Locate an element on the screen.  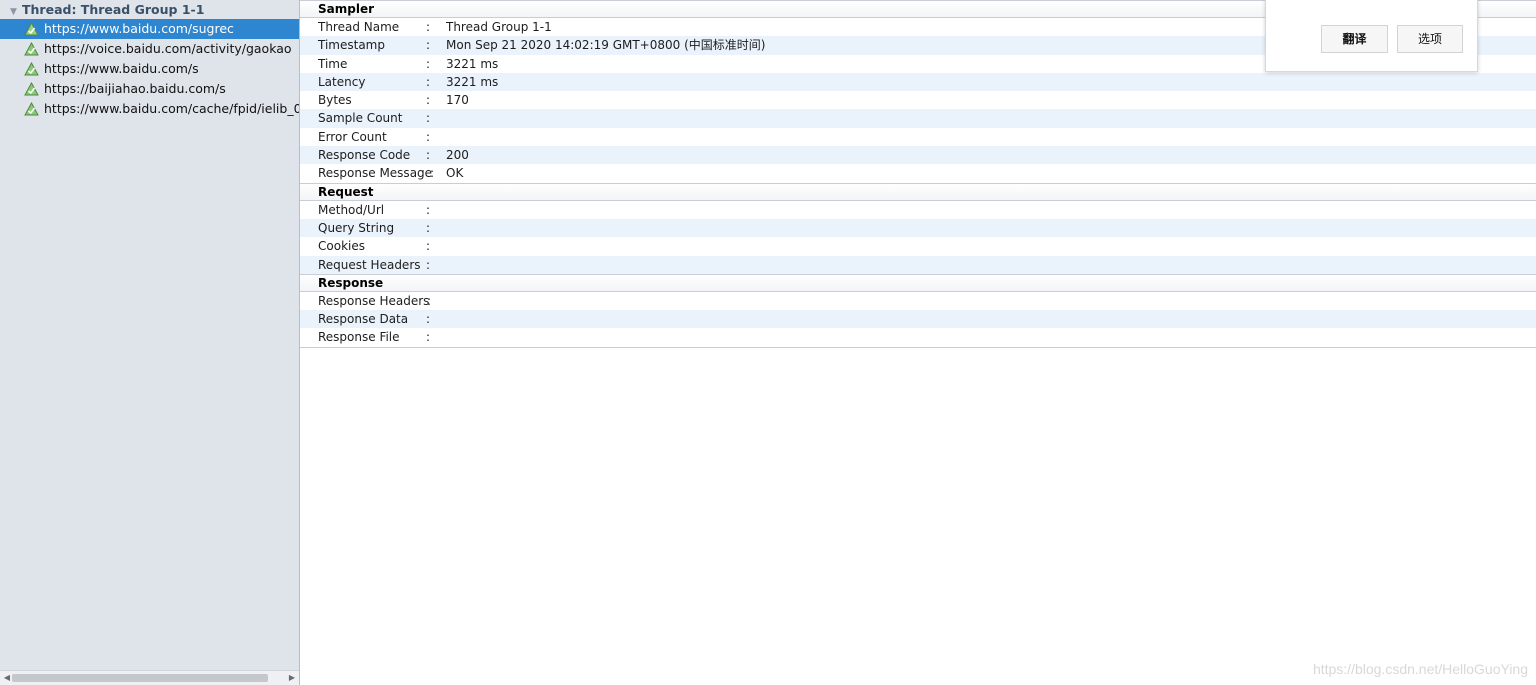
tree-item-label: https://baijiahao.baidu.com/s is located at coordinates (135, 88).